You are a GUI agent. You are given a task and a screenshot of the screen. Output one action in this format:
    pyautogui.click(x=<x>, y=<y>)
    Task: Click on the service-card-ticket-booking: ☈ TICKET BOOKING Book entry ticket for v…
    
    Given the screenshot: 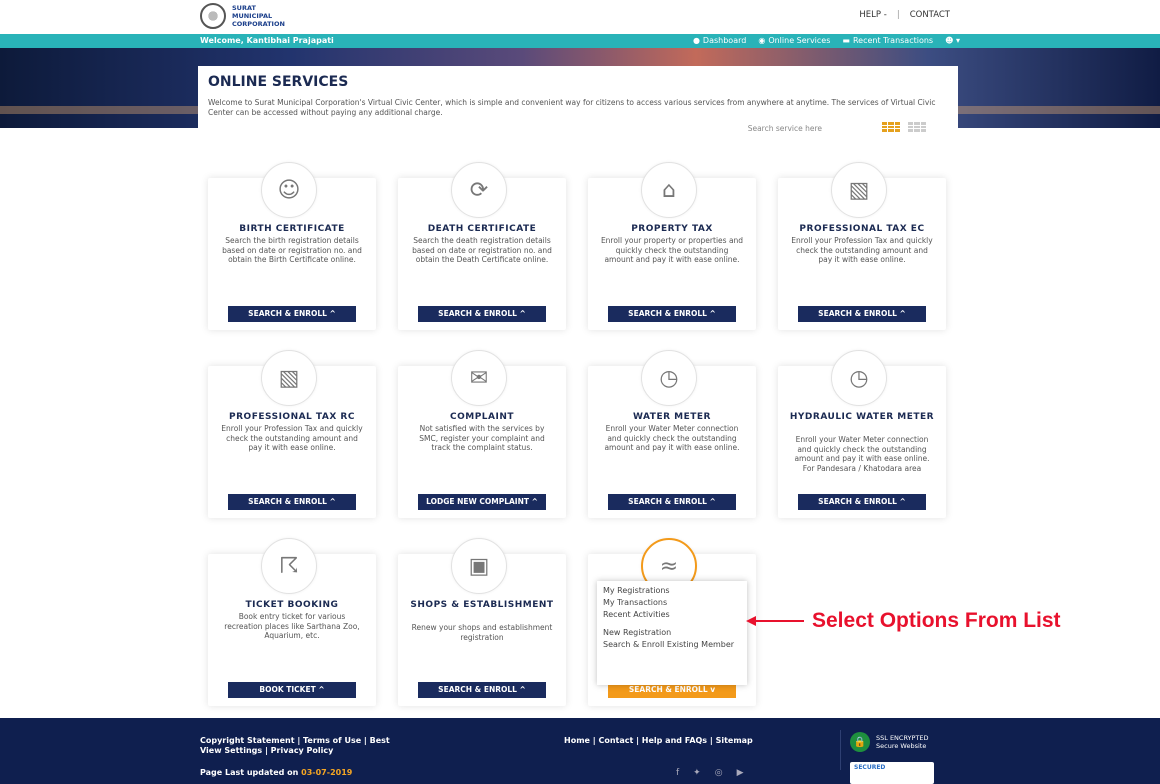 What is the action you would take?
    pyautogui.click(x=292, y=622)
    